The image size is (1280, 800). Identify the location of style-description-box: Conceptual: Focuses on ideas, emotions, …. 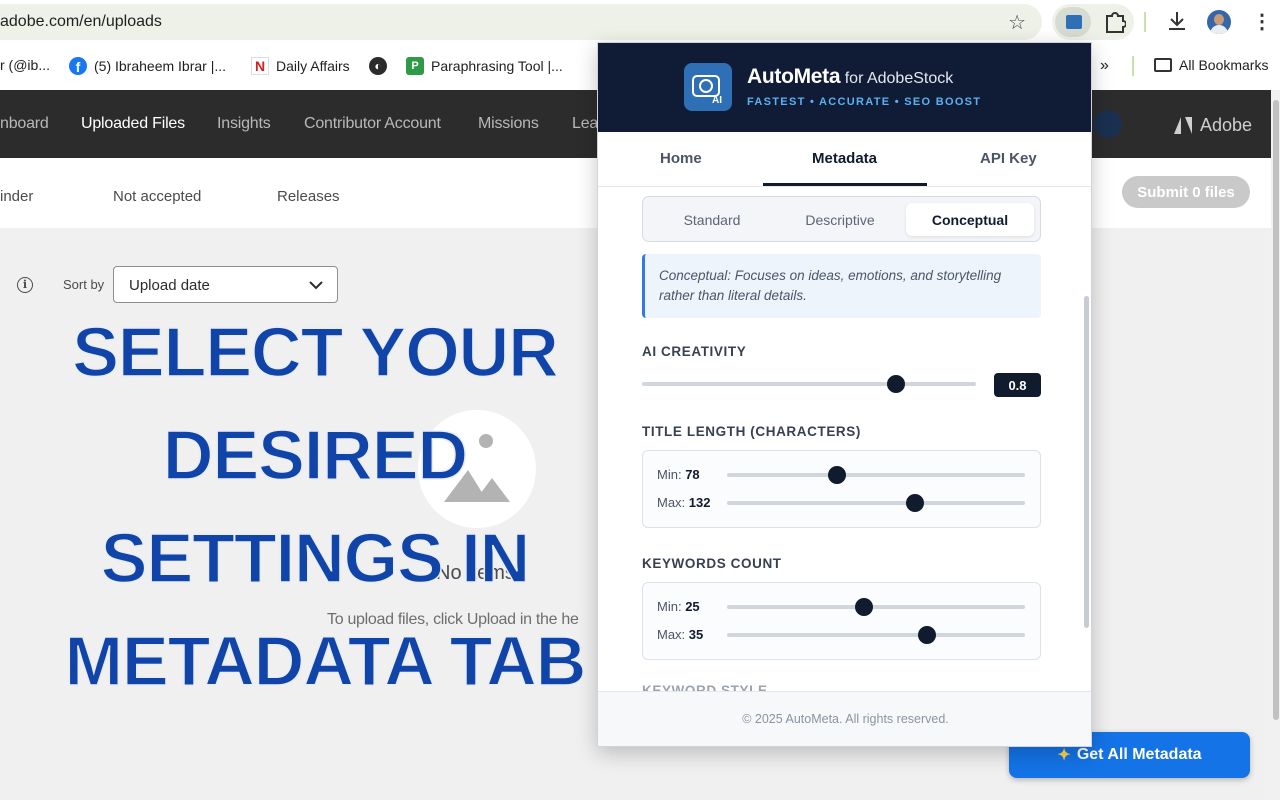
(841, 286).